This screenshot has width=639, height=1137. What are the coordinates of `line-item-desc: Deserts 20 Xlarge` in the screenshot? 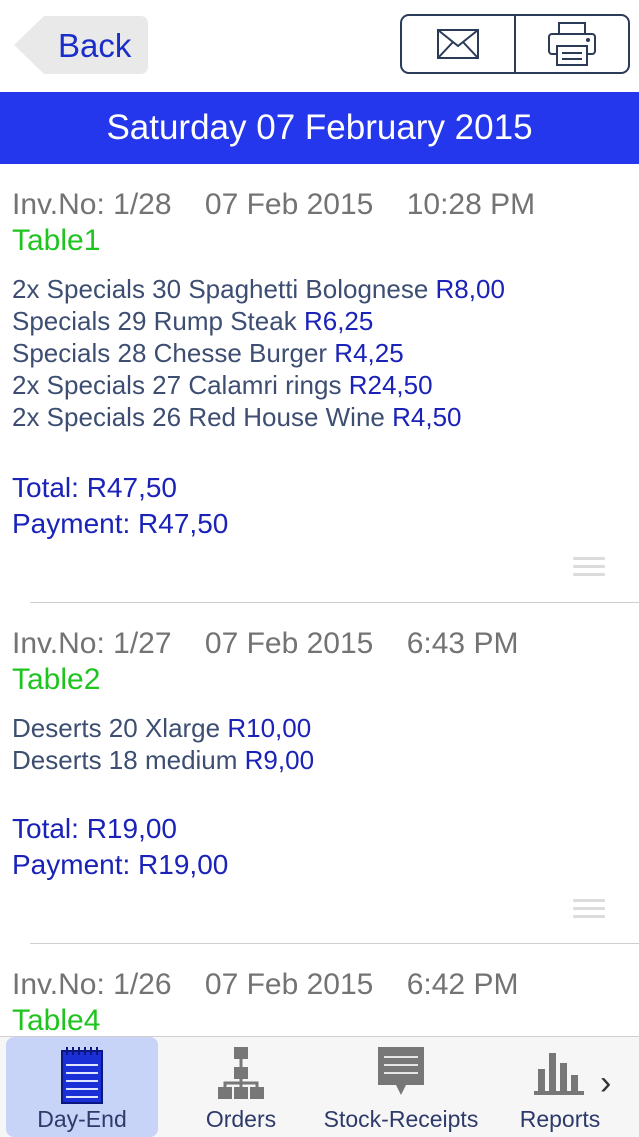 It's located at (120, 728).